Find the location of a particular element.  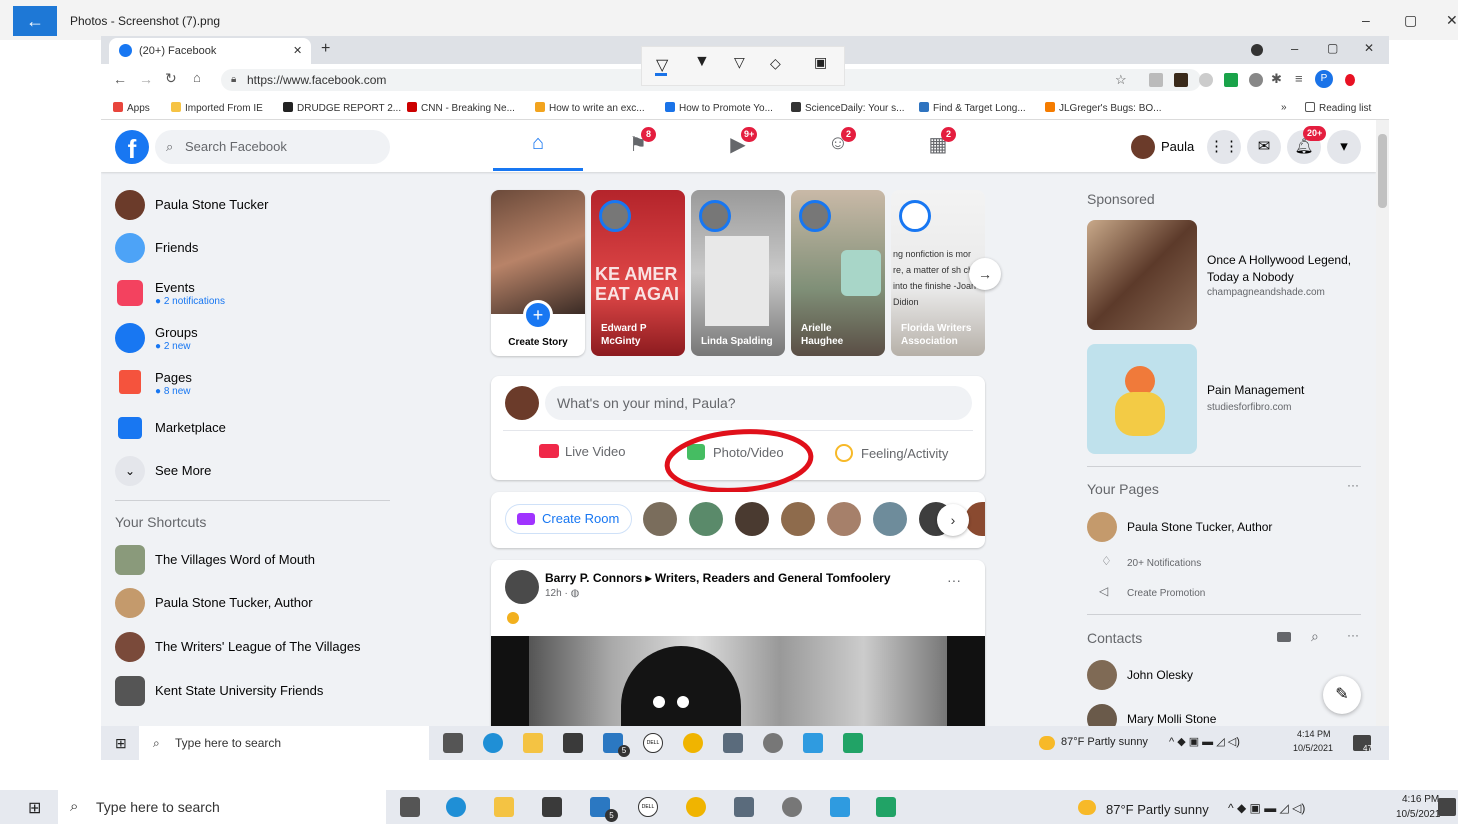

browser-close-icon: ✕ is located at coordinates (1369, 48).